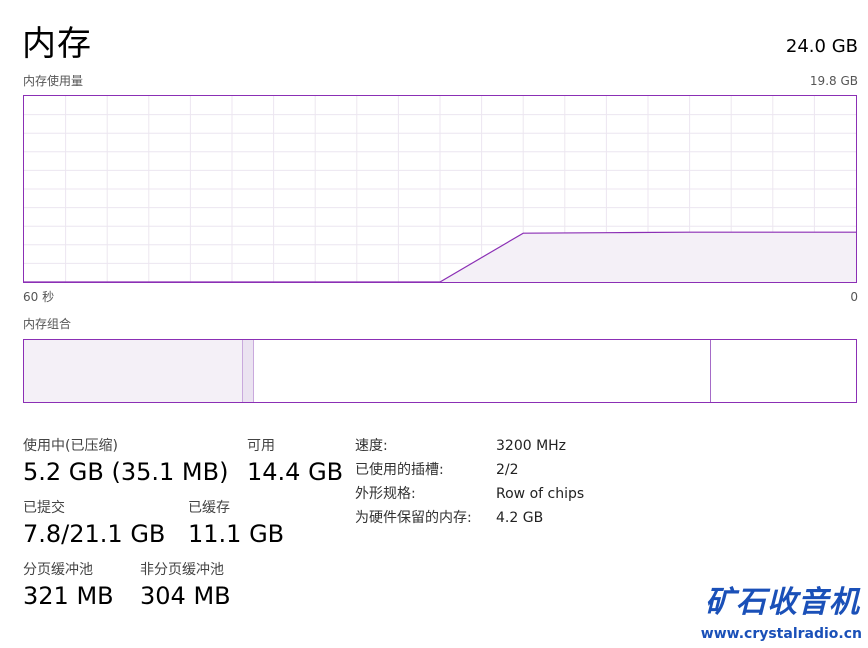  What do you see at coordinates (482, 371) in the screenshot?
I see `composition-standby` at bounding box center [482, 371].